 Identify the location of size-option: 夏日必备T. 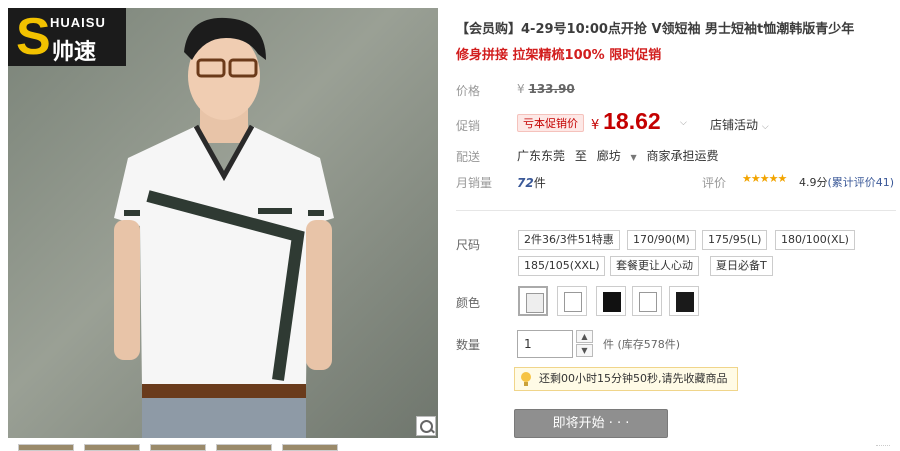
(741, 266).